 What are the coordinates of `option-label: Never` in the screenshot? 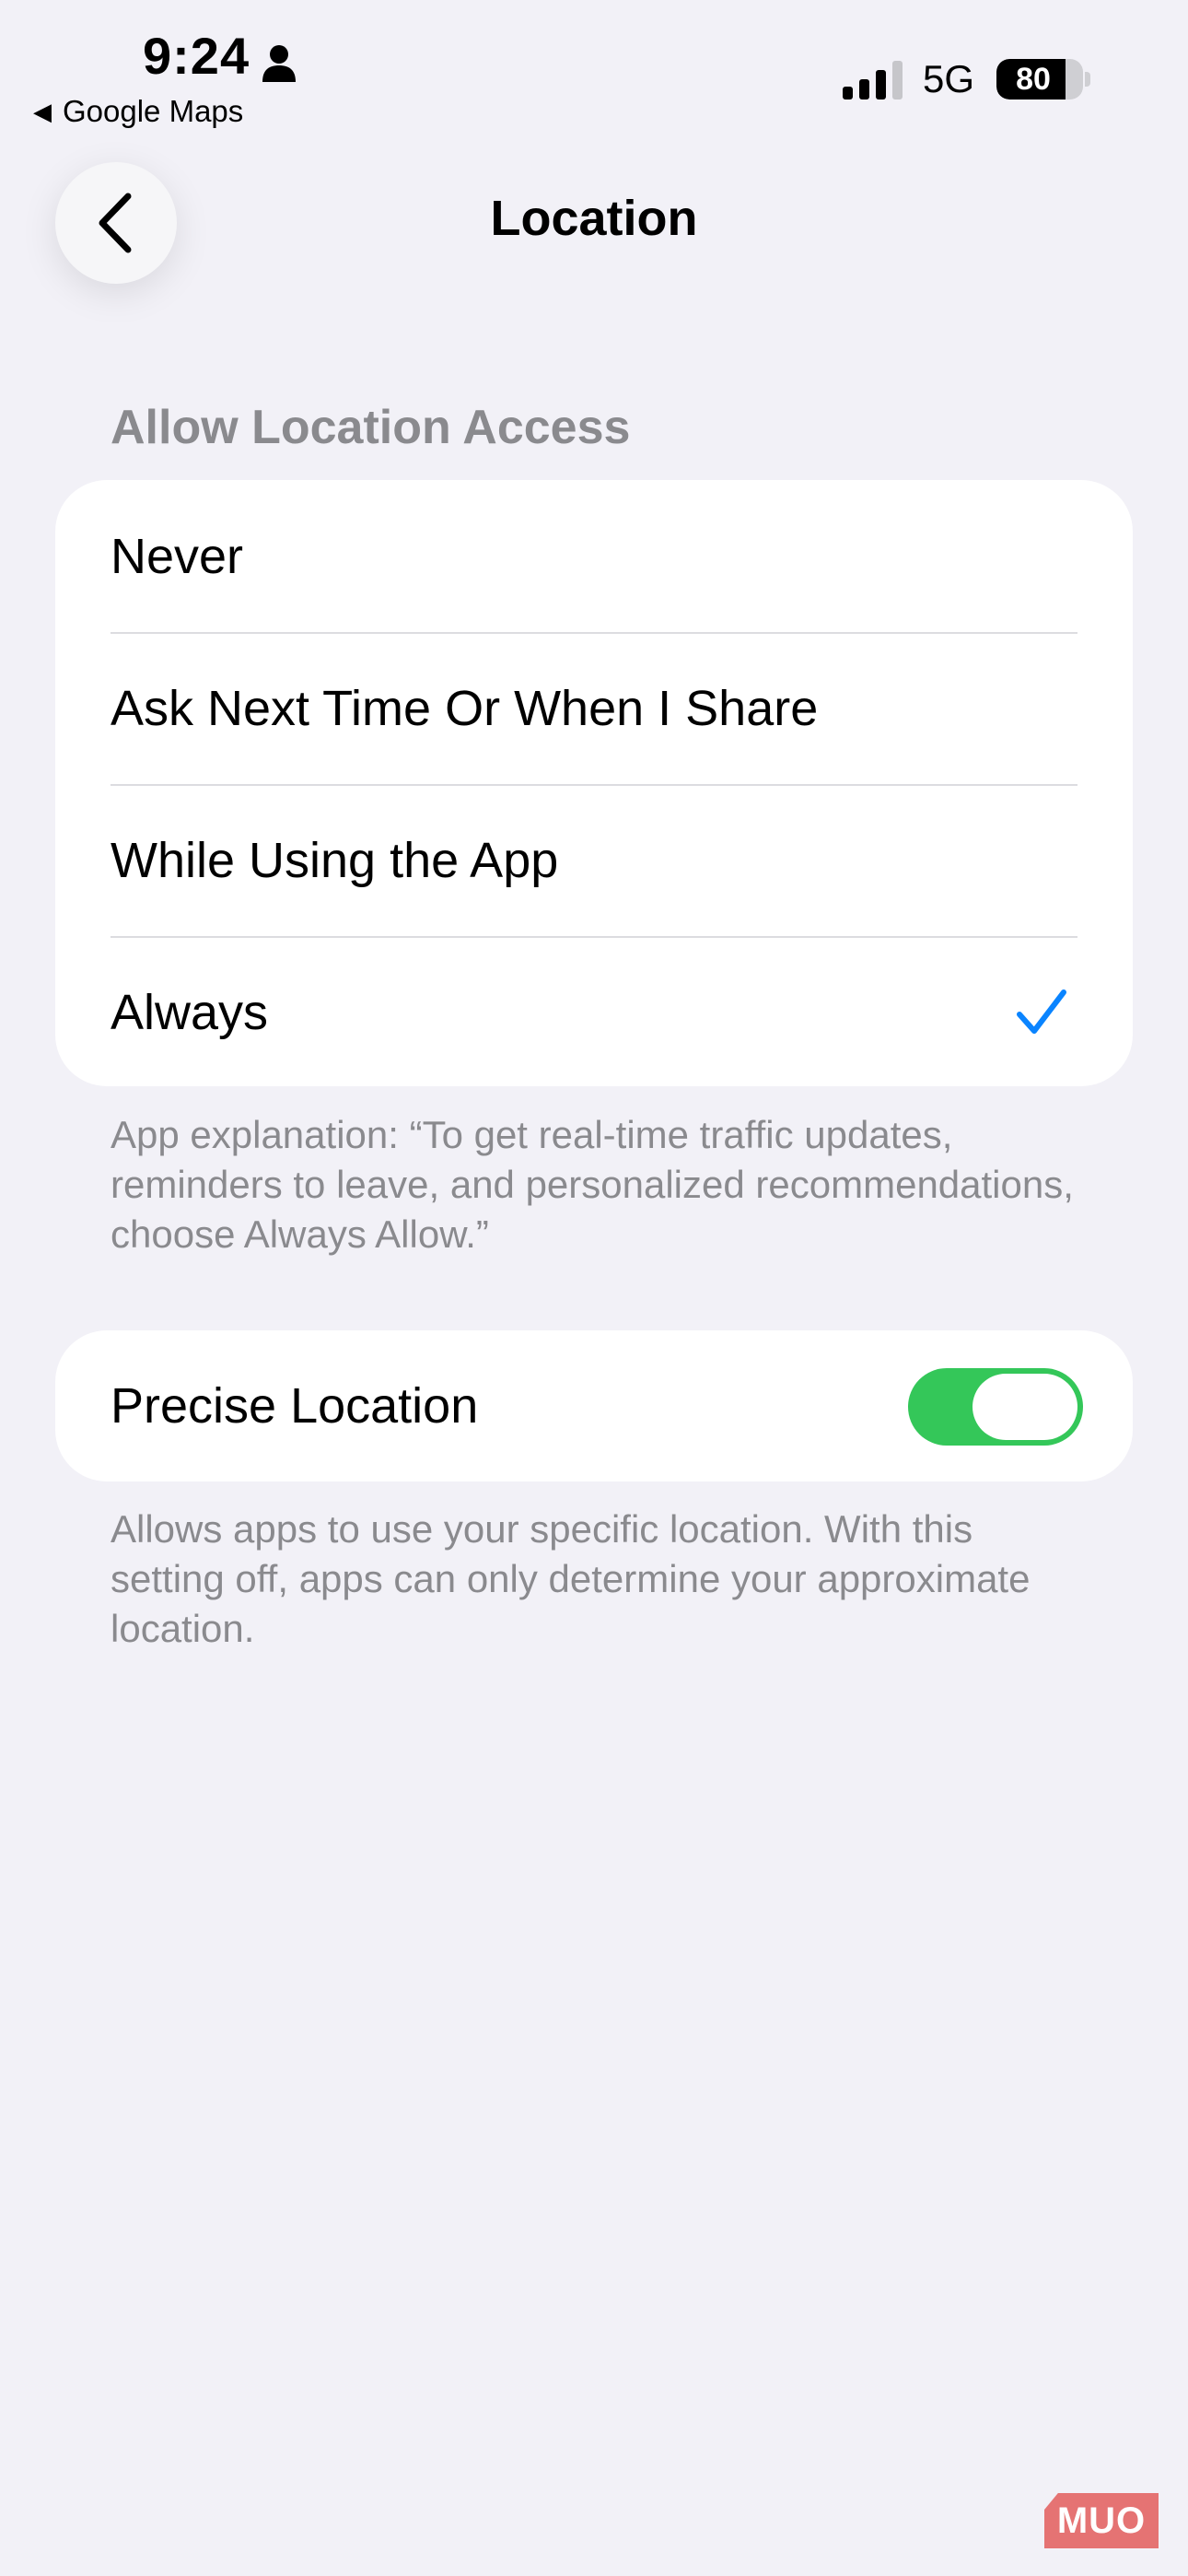 It's located at (177, 556).